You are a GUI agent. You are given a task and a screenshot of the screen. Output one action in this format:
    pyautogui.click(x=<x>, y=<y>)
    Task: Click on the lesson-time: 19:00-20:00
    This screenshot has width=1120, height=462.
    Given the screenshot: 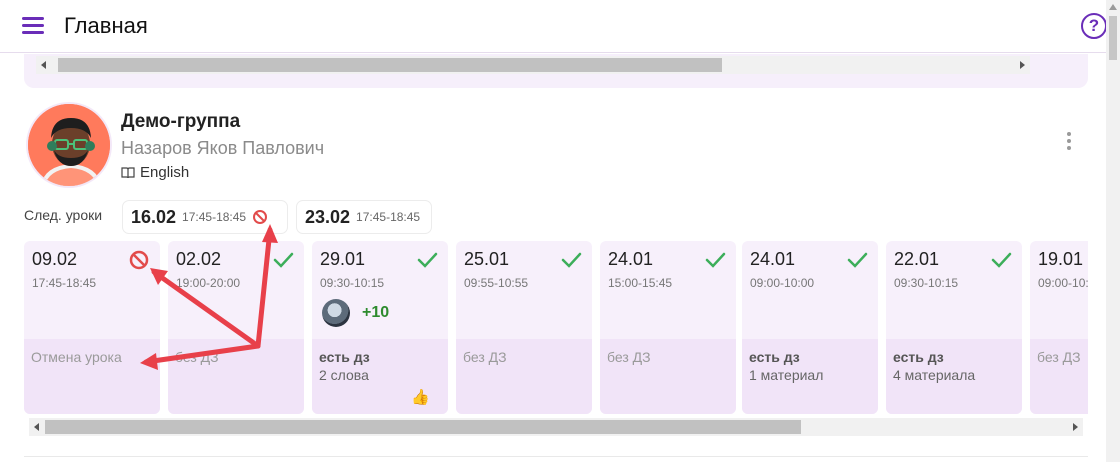 What is the action you would take?
    pyautogui.click(x=208, y=283)
    